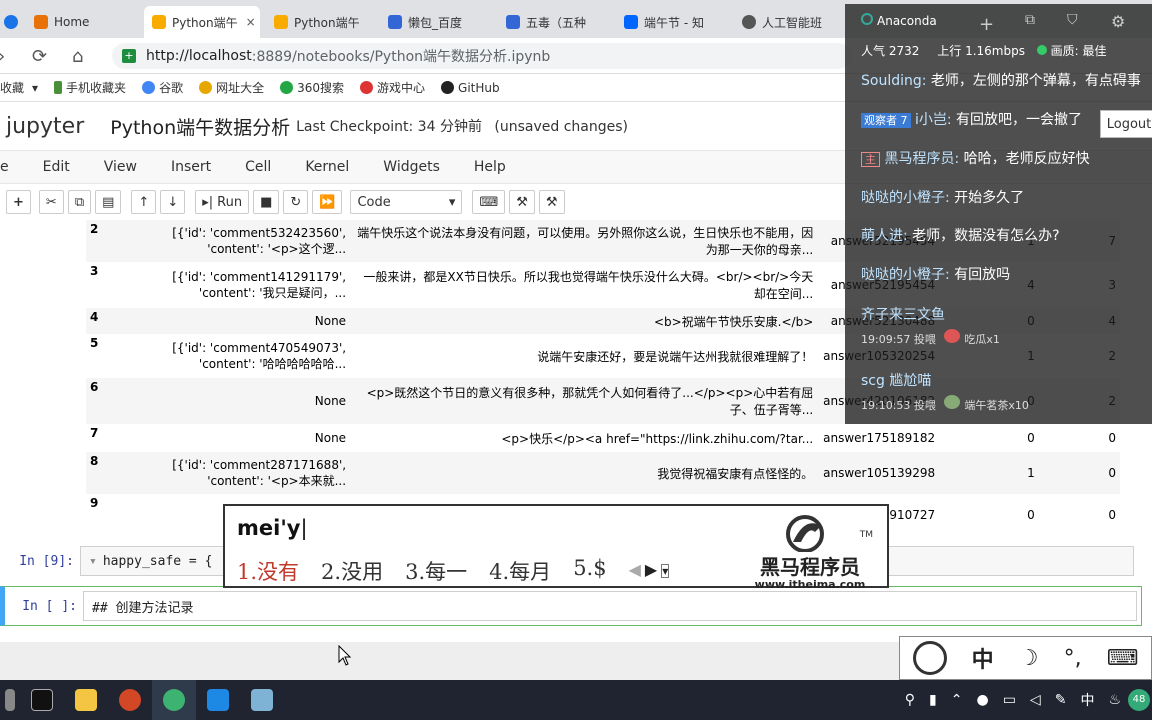 The height and width of the screenshot is (720, 1152). Describe the element at coordinates (986, 24) in the screenshot. I see `new-tab-icon: +` at that location.